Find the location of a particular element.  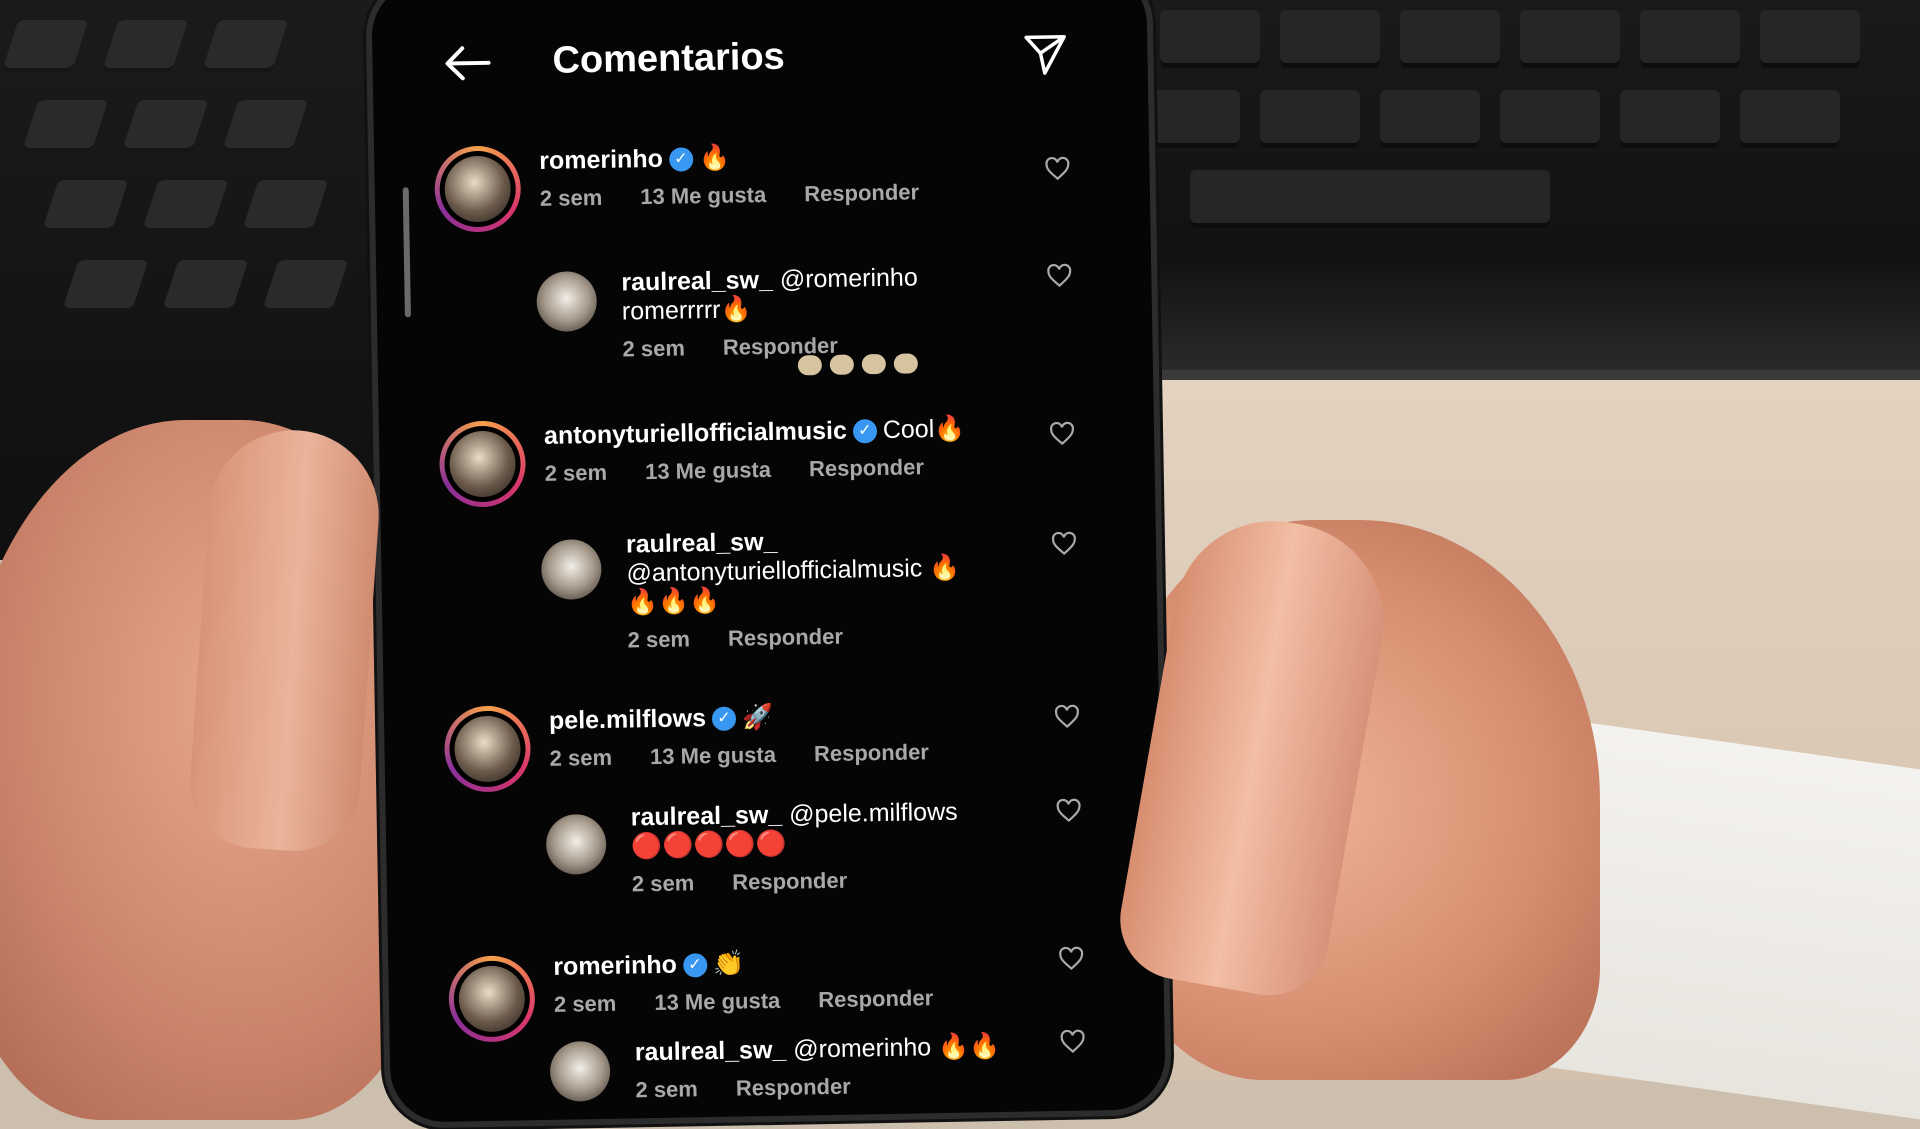

top-bar: Comentarios is located at coordinates (760, 56).